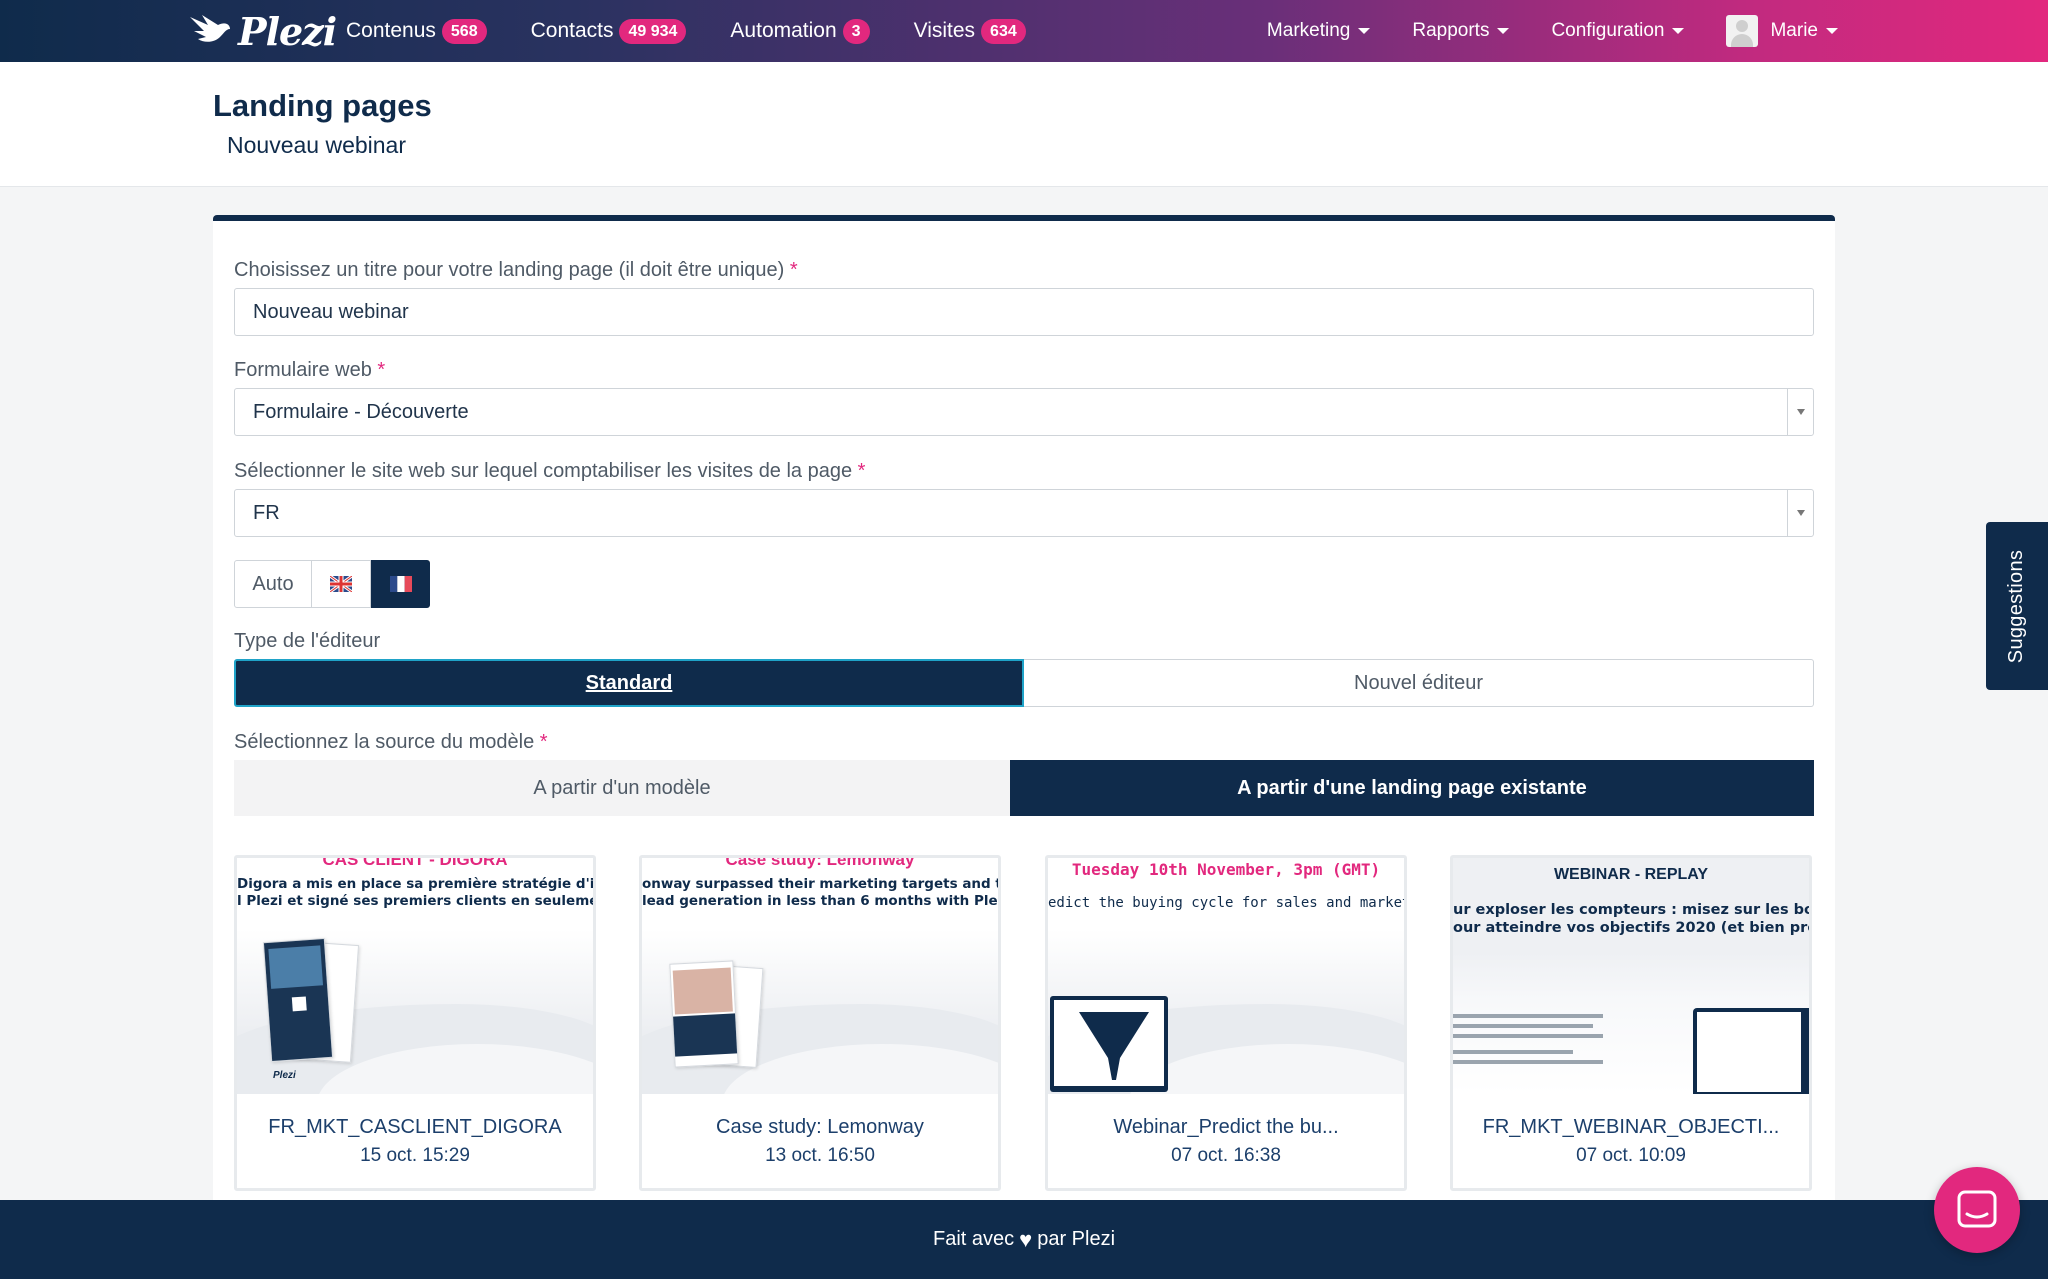 Image resolution: width=2048 pixels, height=1279 pixels. I want to click on source-existing-button: A partir d'une landing page existante, so click(1412, 788).